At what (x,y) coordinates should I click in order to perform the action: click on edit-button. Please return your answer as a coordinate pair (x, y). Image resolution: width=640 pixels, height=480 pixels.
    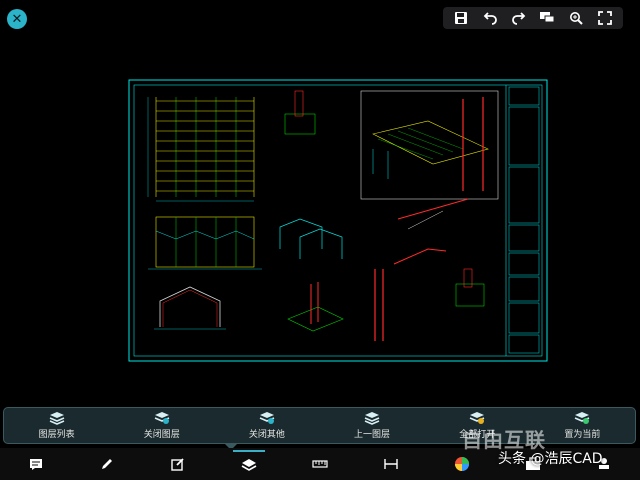
    Looking at the image, I should click on (178, 464).